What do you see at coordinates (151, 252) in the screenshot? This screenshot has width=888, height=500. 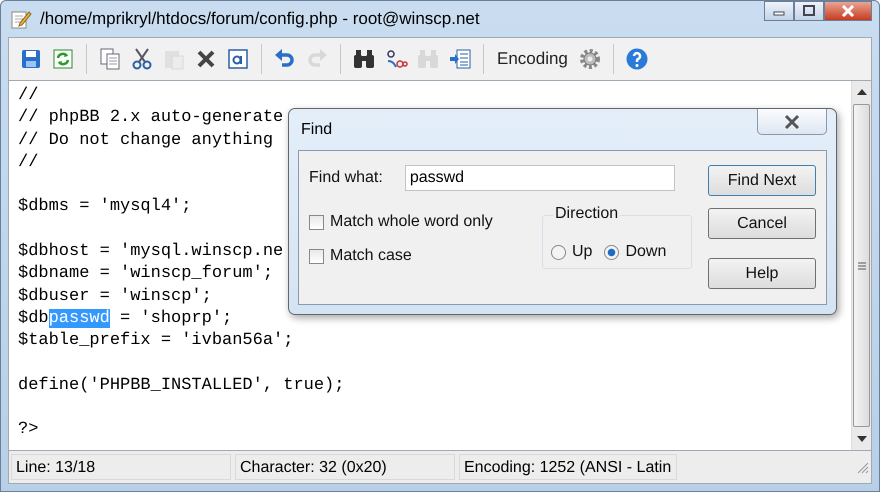 I see `code-line: $dbhost = 'mysql.winscp.ne` at bounding box center [151, 252].